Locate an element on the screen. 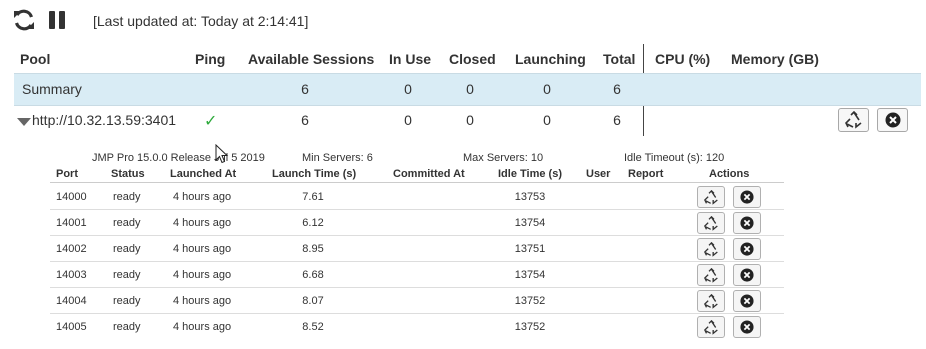 The height and width of the screenshot is (349, 926). detail-header-divider is located at coordinates (417, 182).